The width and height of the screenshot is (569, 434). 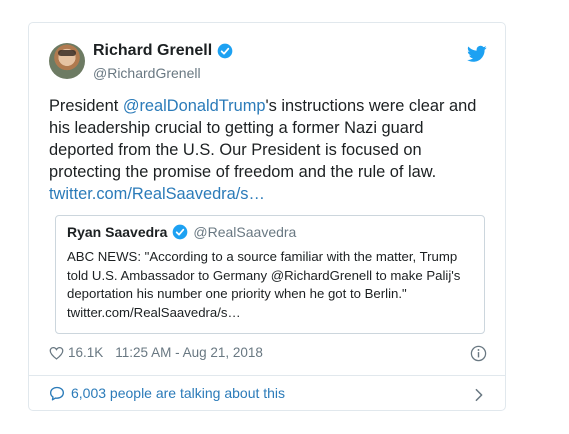 What do you see at coordinates (56, 353) in the screenshot?
I see `heart-icon` at bounding box center [56, 353].